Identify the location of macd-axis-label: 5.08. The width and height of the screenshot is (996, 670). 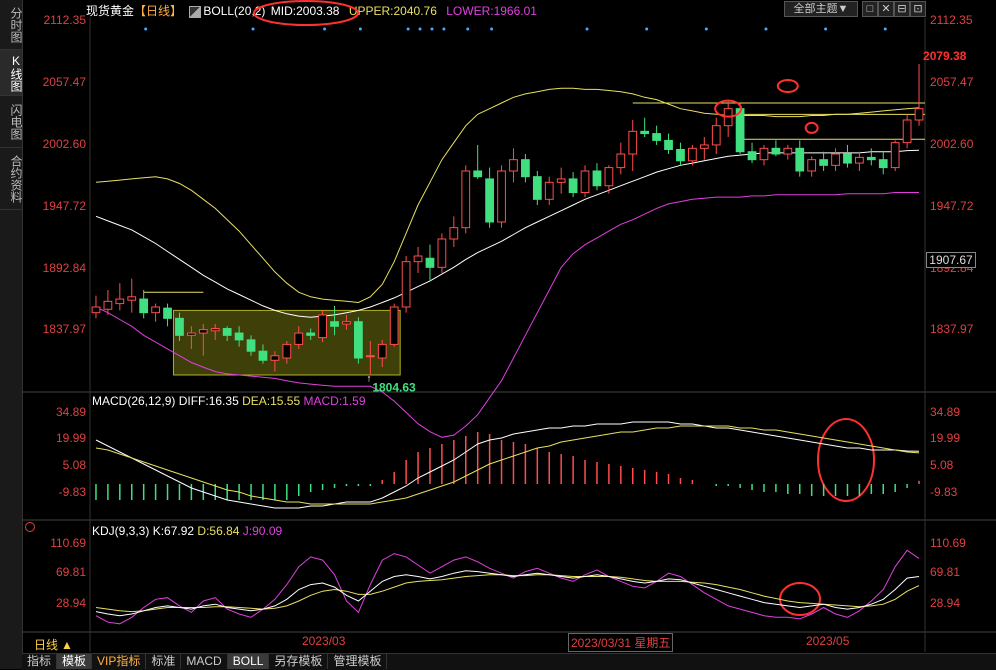
(942, 465).